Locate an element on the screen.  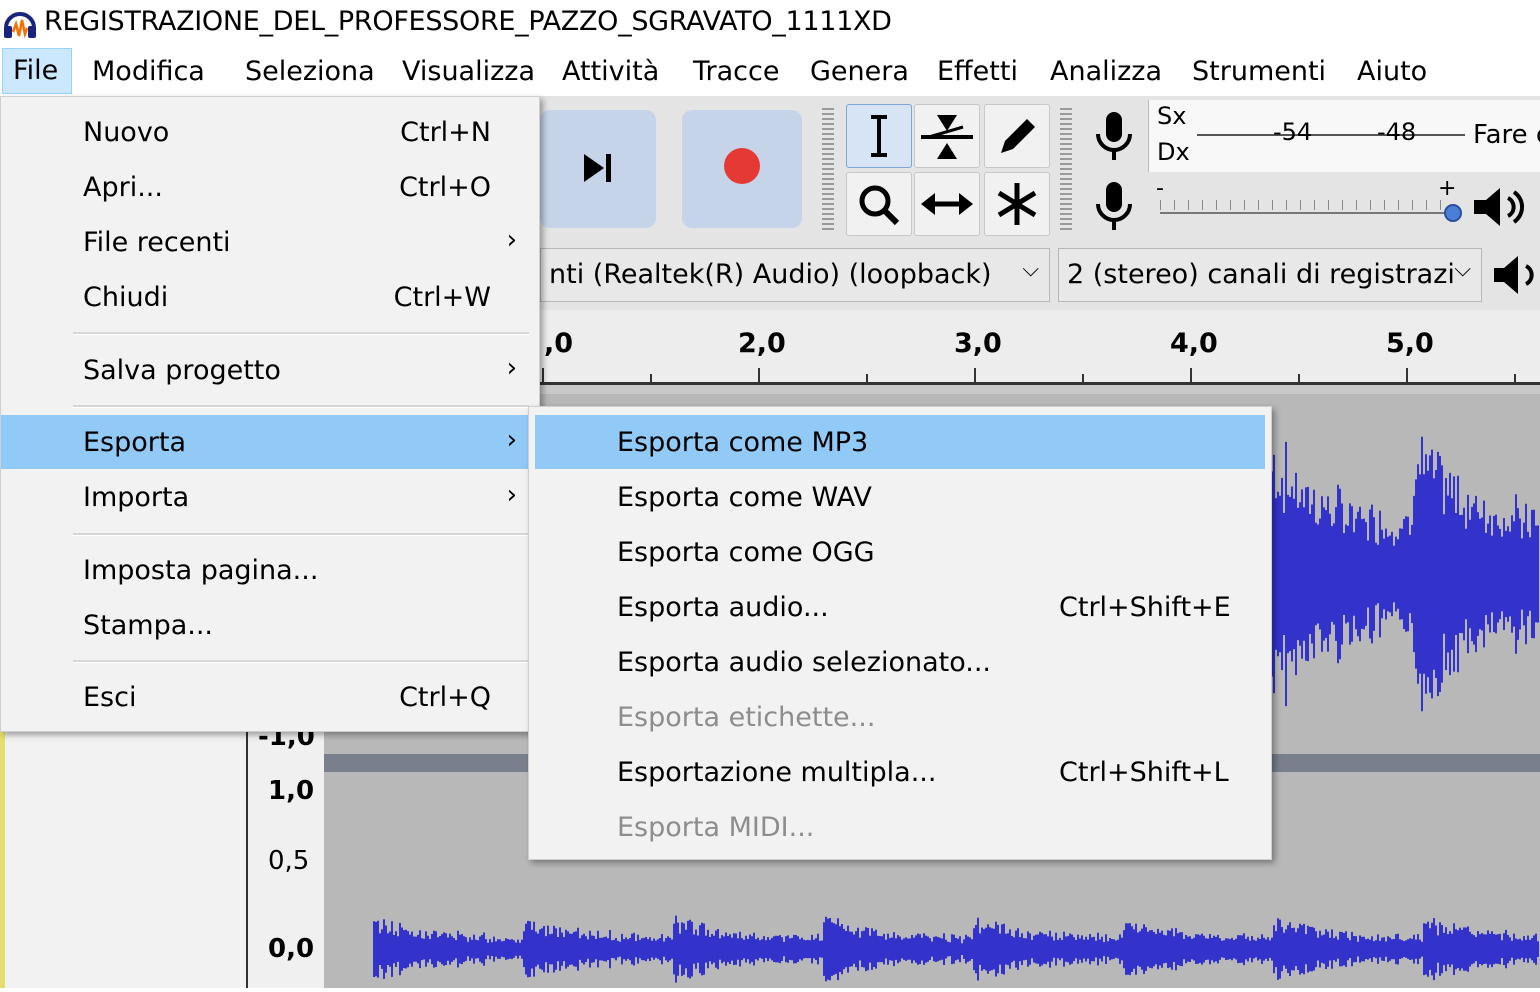
ruler-label: 4,0 is located at coordinates (1194, 343).